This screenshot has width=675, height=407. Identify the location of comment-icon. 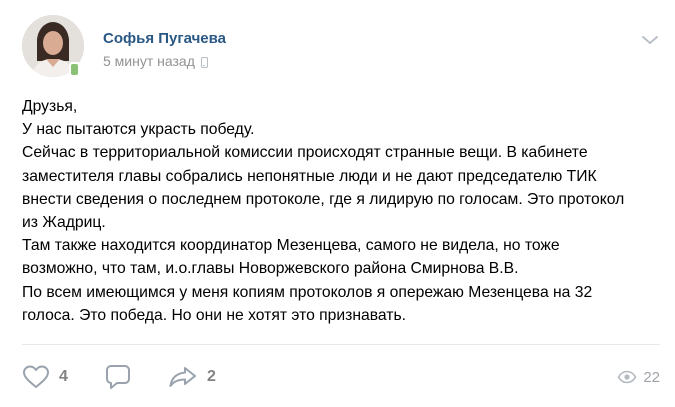
(118, 377).